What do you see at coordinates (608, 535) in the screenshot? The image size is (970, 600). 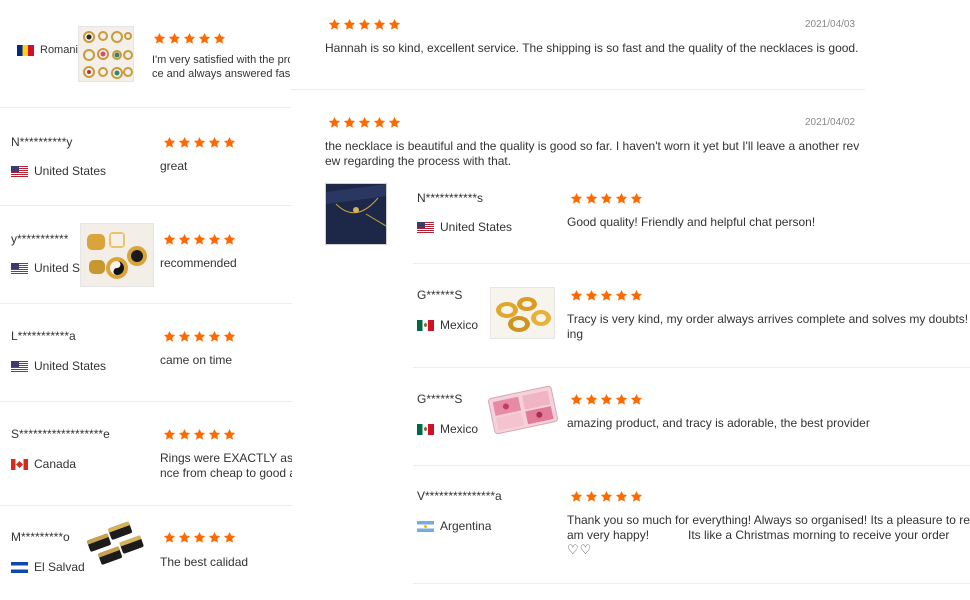 I see `review-text-line: am very happy!` at bounding box center [608, 535].